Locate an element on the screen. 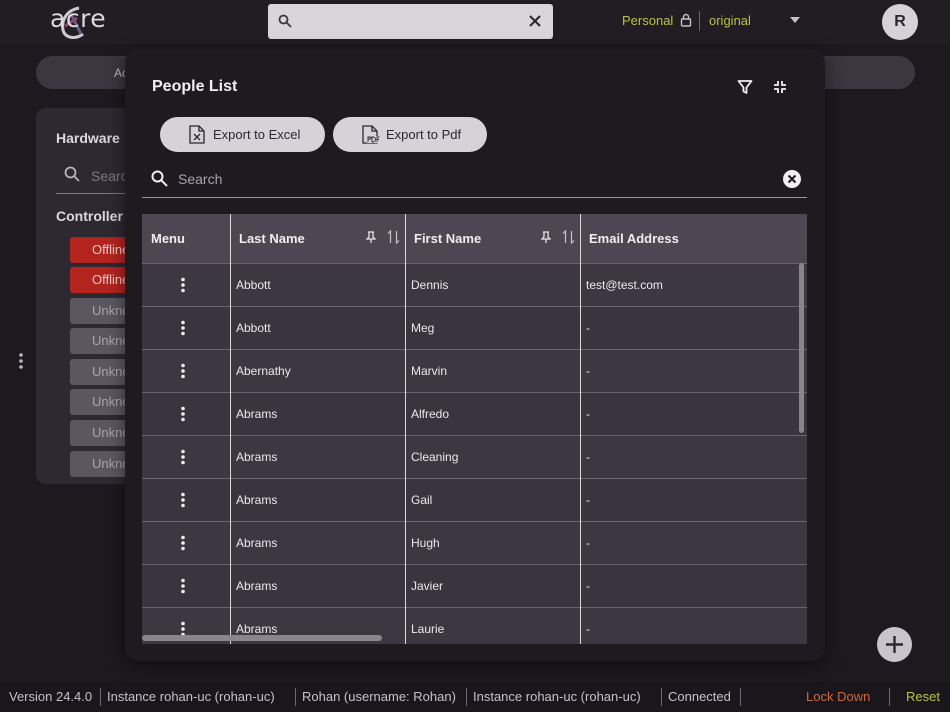 This screenshot has width=950, height=712. table-row: Abrams Alfredo - is located at coordinates (474, 413).